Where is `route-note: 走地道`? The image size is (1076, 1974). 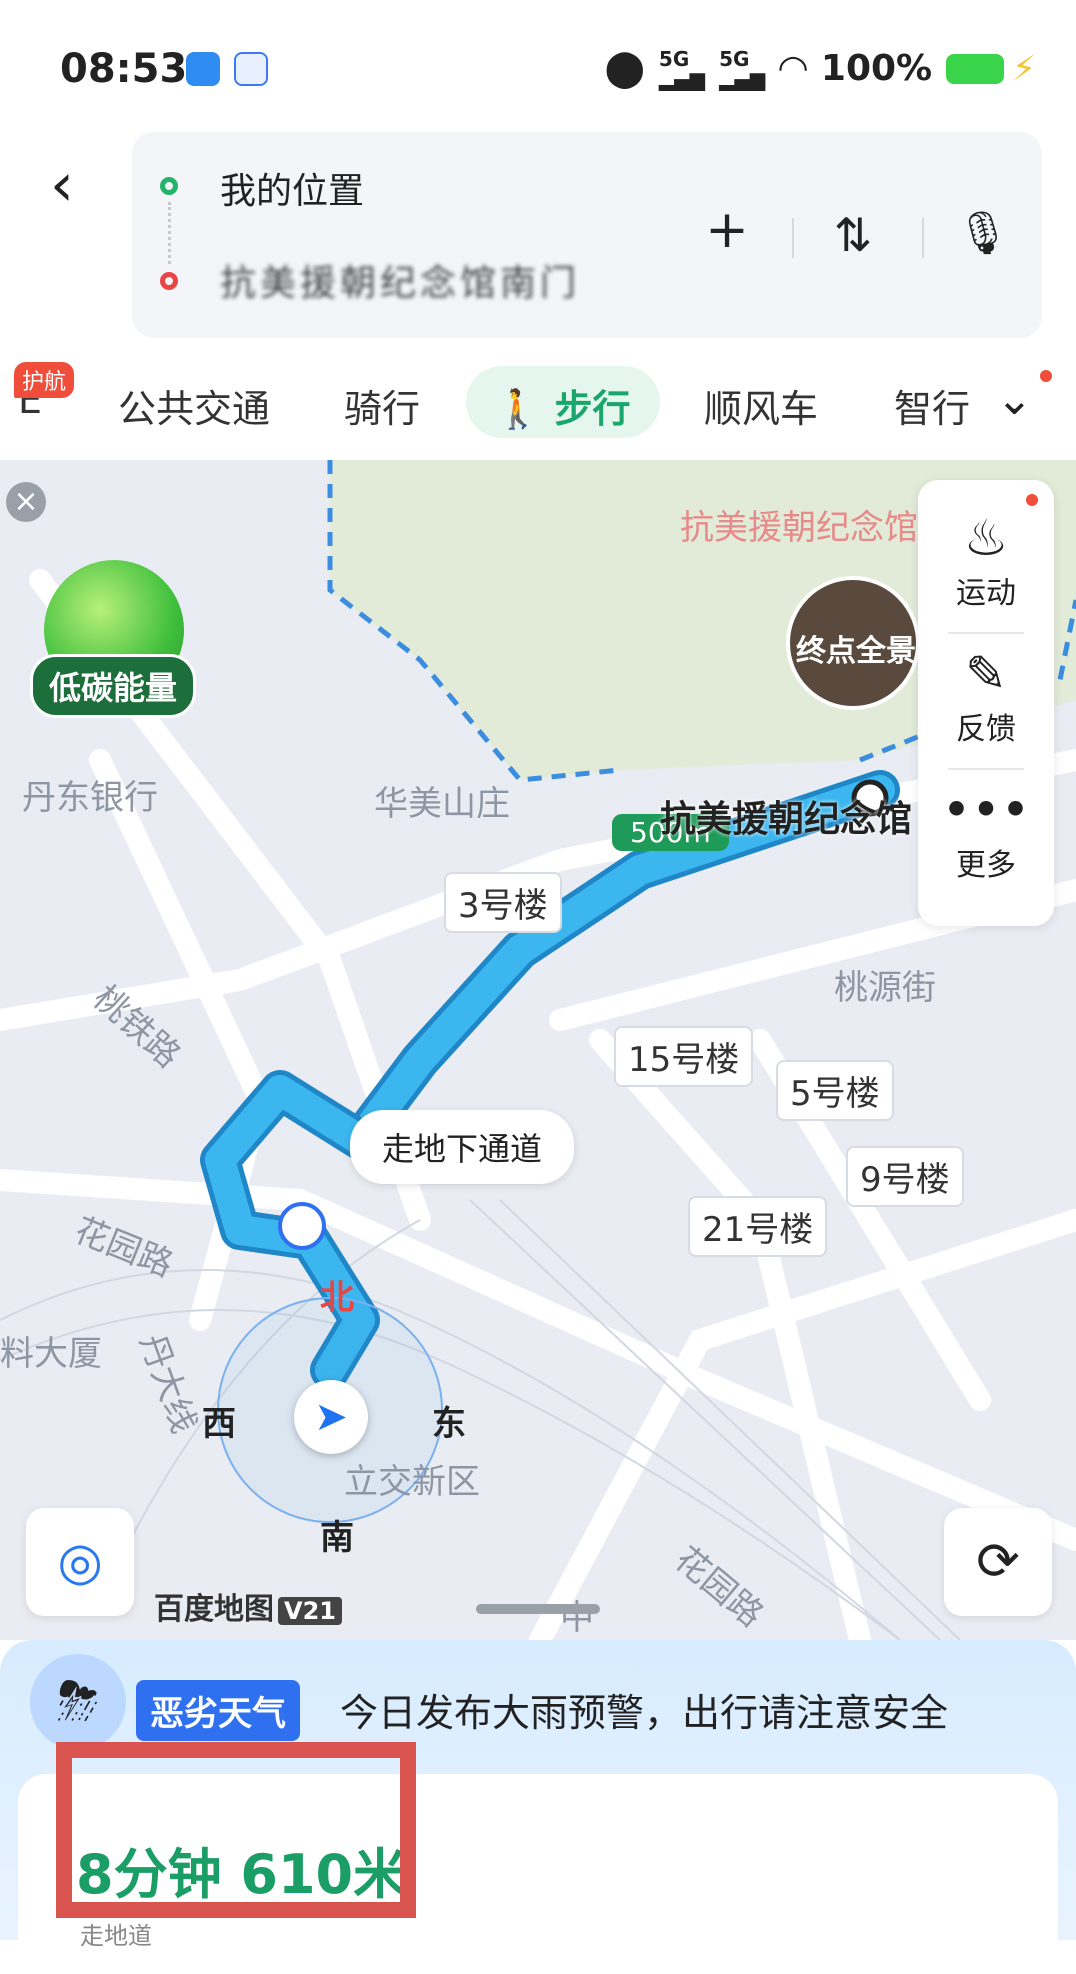
route-note: 走地道 is located at coordinates (116, 1936).